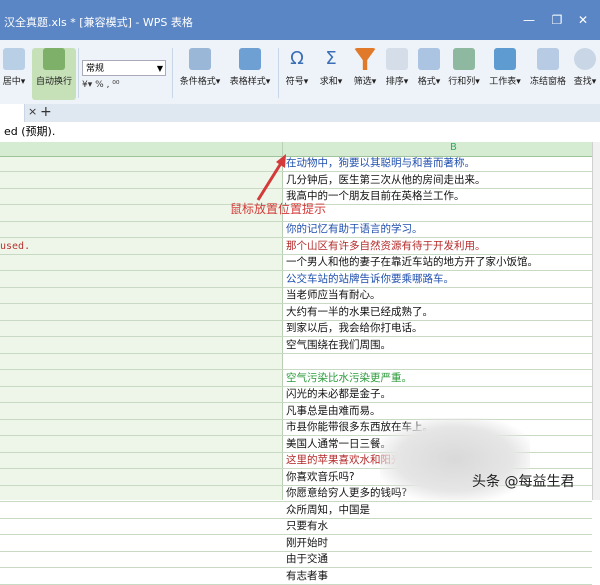  What do you see at coordinates (124, 88) in the screenshot?
I see `number-tools: ¥▾ % ‚ ⁰⁰` at bounding box center [124, 88].